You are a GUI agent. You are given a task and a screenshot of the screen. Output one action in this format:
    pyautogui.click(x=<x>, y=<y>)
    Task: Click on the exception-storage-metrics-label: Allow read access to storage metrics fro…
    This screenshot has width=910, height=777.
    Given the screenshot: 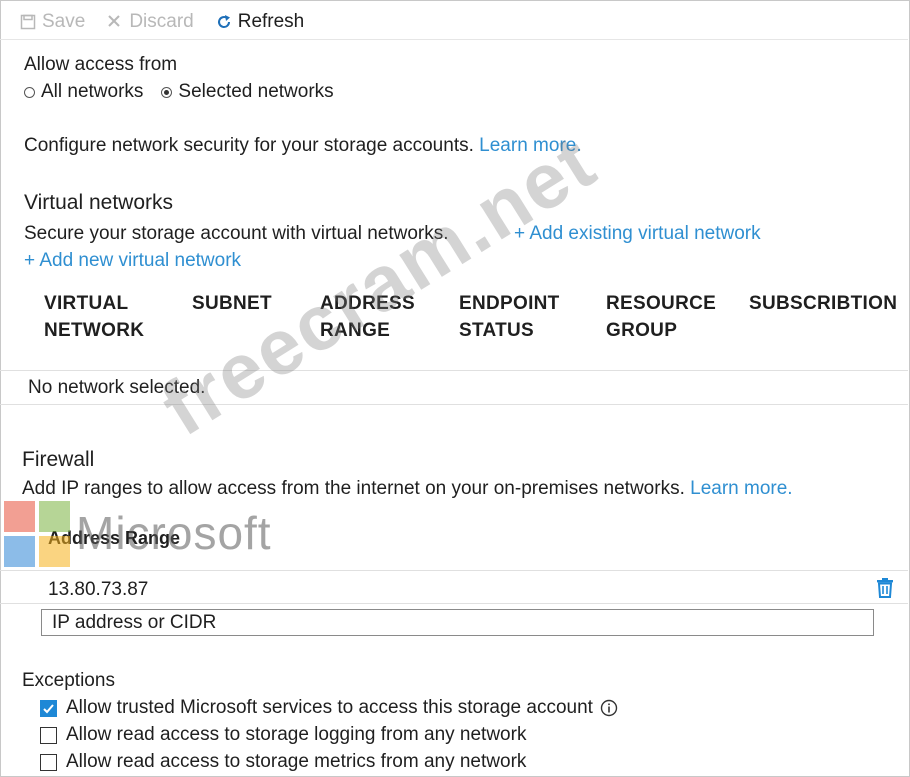 What is the action you would take?
    pyautogui.click(x=296, y=761)
    